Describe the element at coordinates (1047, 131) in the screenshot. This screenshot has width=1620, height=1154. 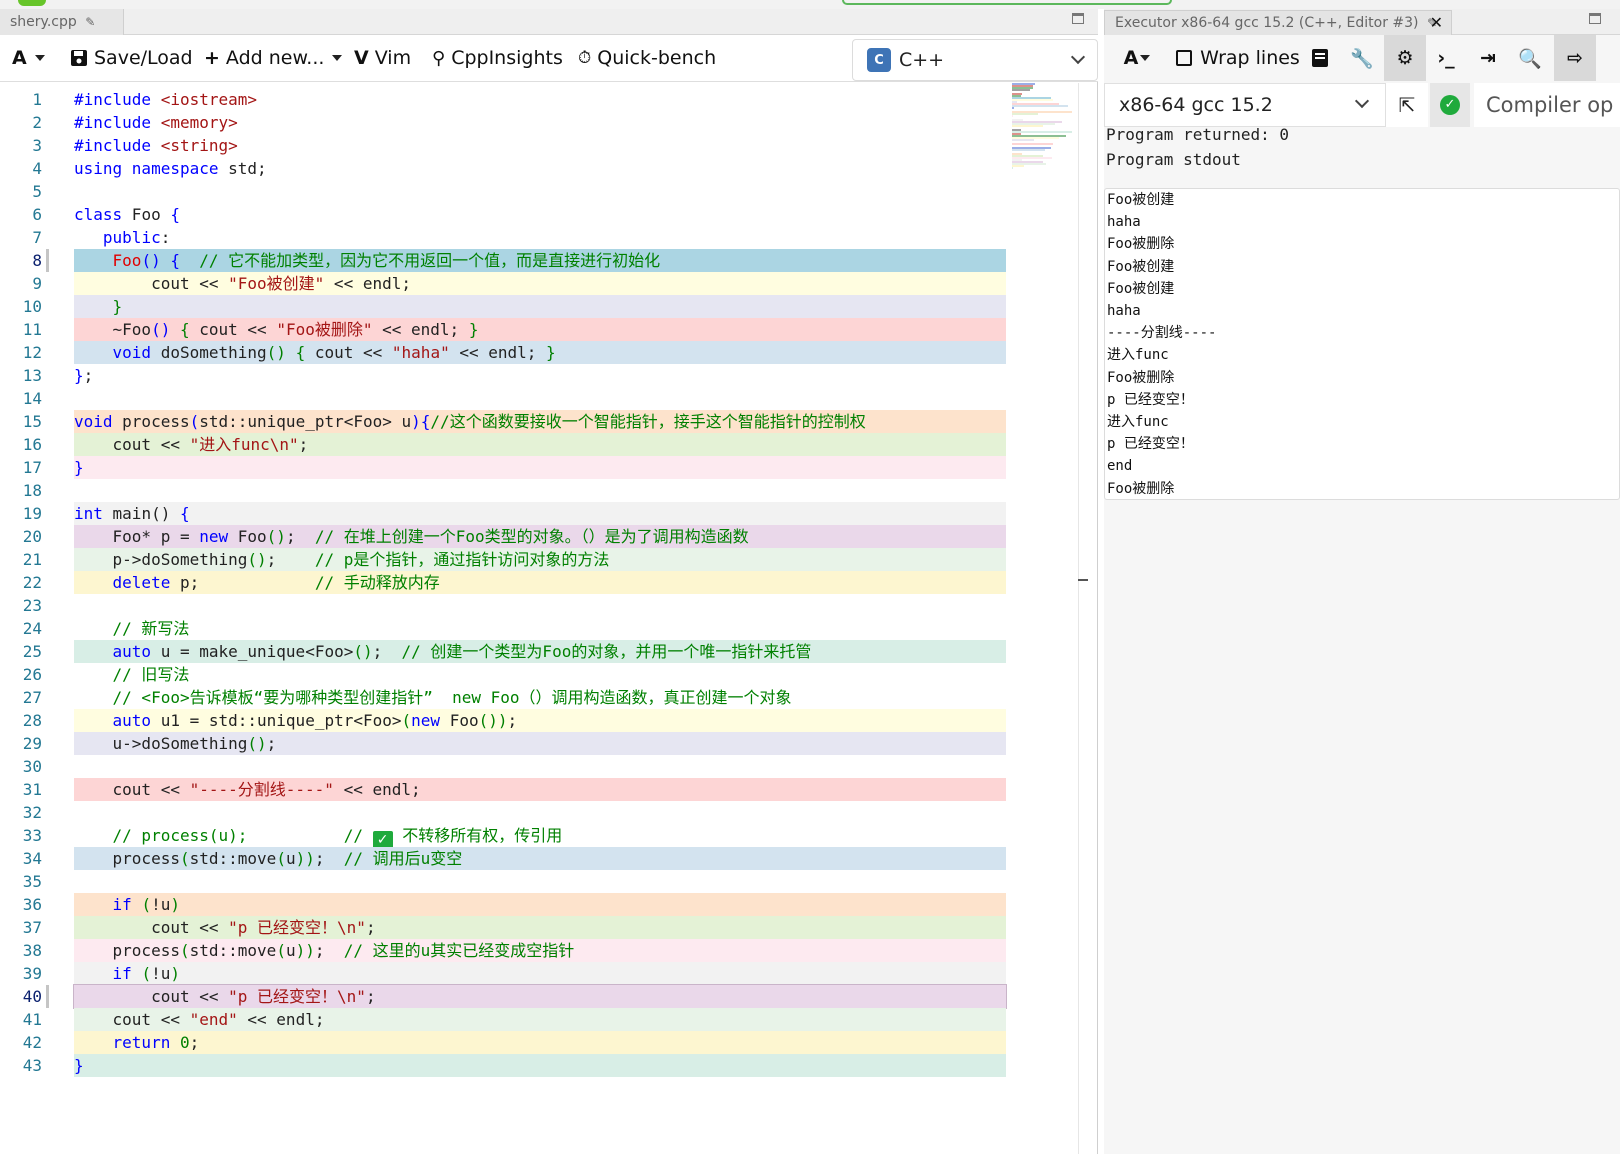
I see `minimap` at that location.